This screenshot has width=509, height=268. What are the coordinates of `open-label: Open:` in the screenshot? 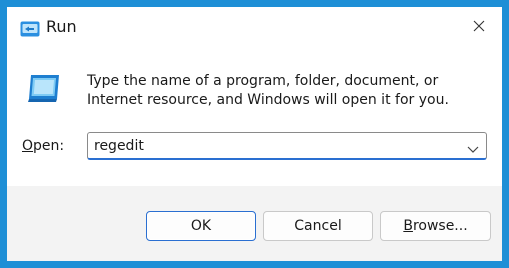 It's located at (43, 146).